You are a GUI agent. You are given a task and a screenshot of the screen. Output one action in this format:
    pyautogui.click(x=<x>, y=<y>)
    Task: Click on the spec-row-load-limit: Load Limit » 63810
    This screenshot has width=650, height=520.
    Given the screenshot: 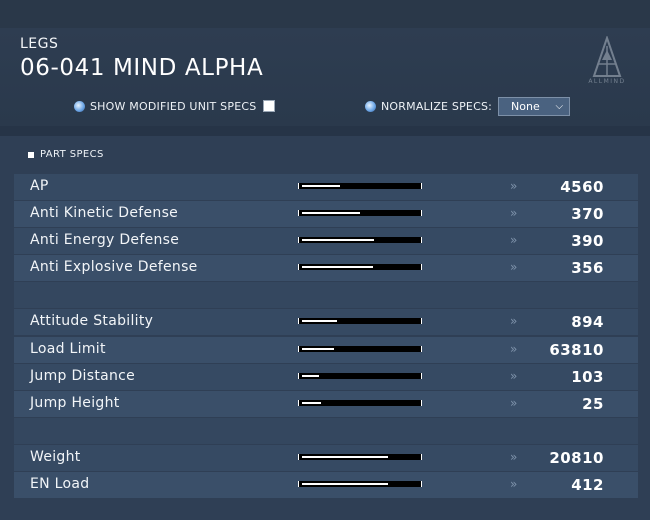 What is the action you would take?
    pyautogui.click(x=326, y=350)
    